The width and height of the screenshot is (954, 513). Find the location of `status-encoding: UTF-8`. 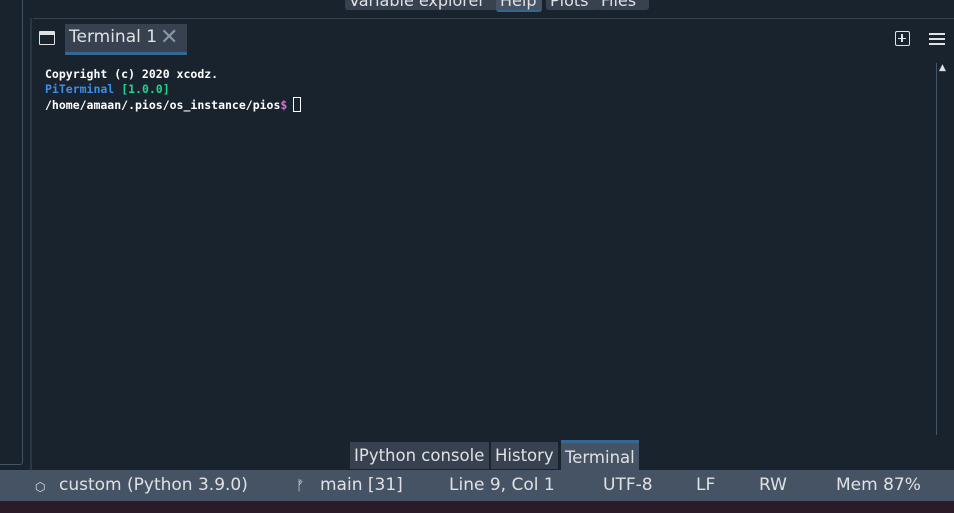

status-encoding: UTF-8 is located at coordinates (628, 485).